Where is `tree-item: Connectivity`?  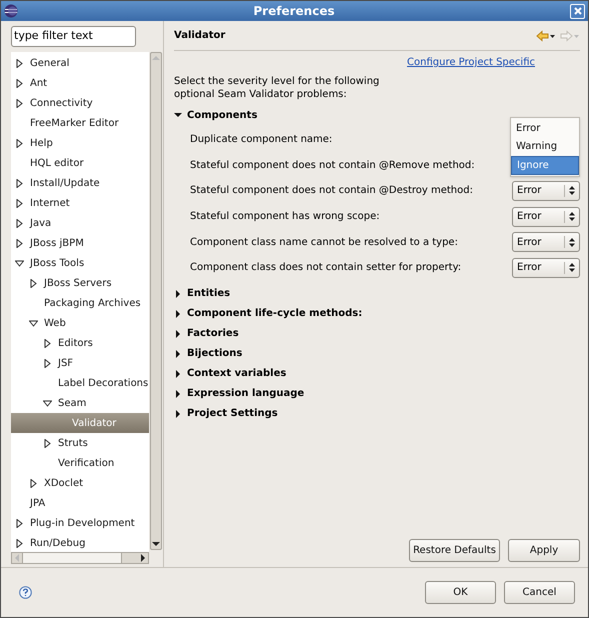
tree-item: Connectivity is located at coordinates (80, 103).